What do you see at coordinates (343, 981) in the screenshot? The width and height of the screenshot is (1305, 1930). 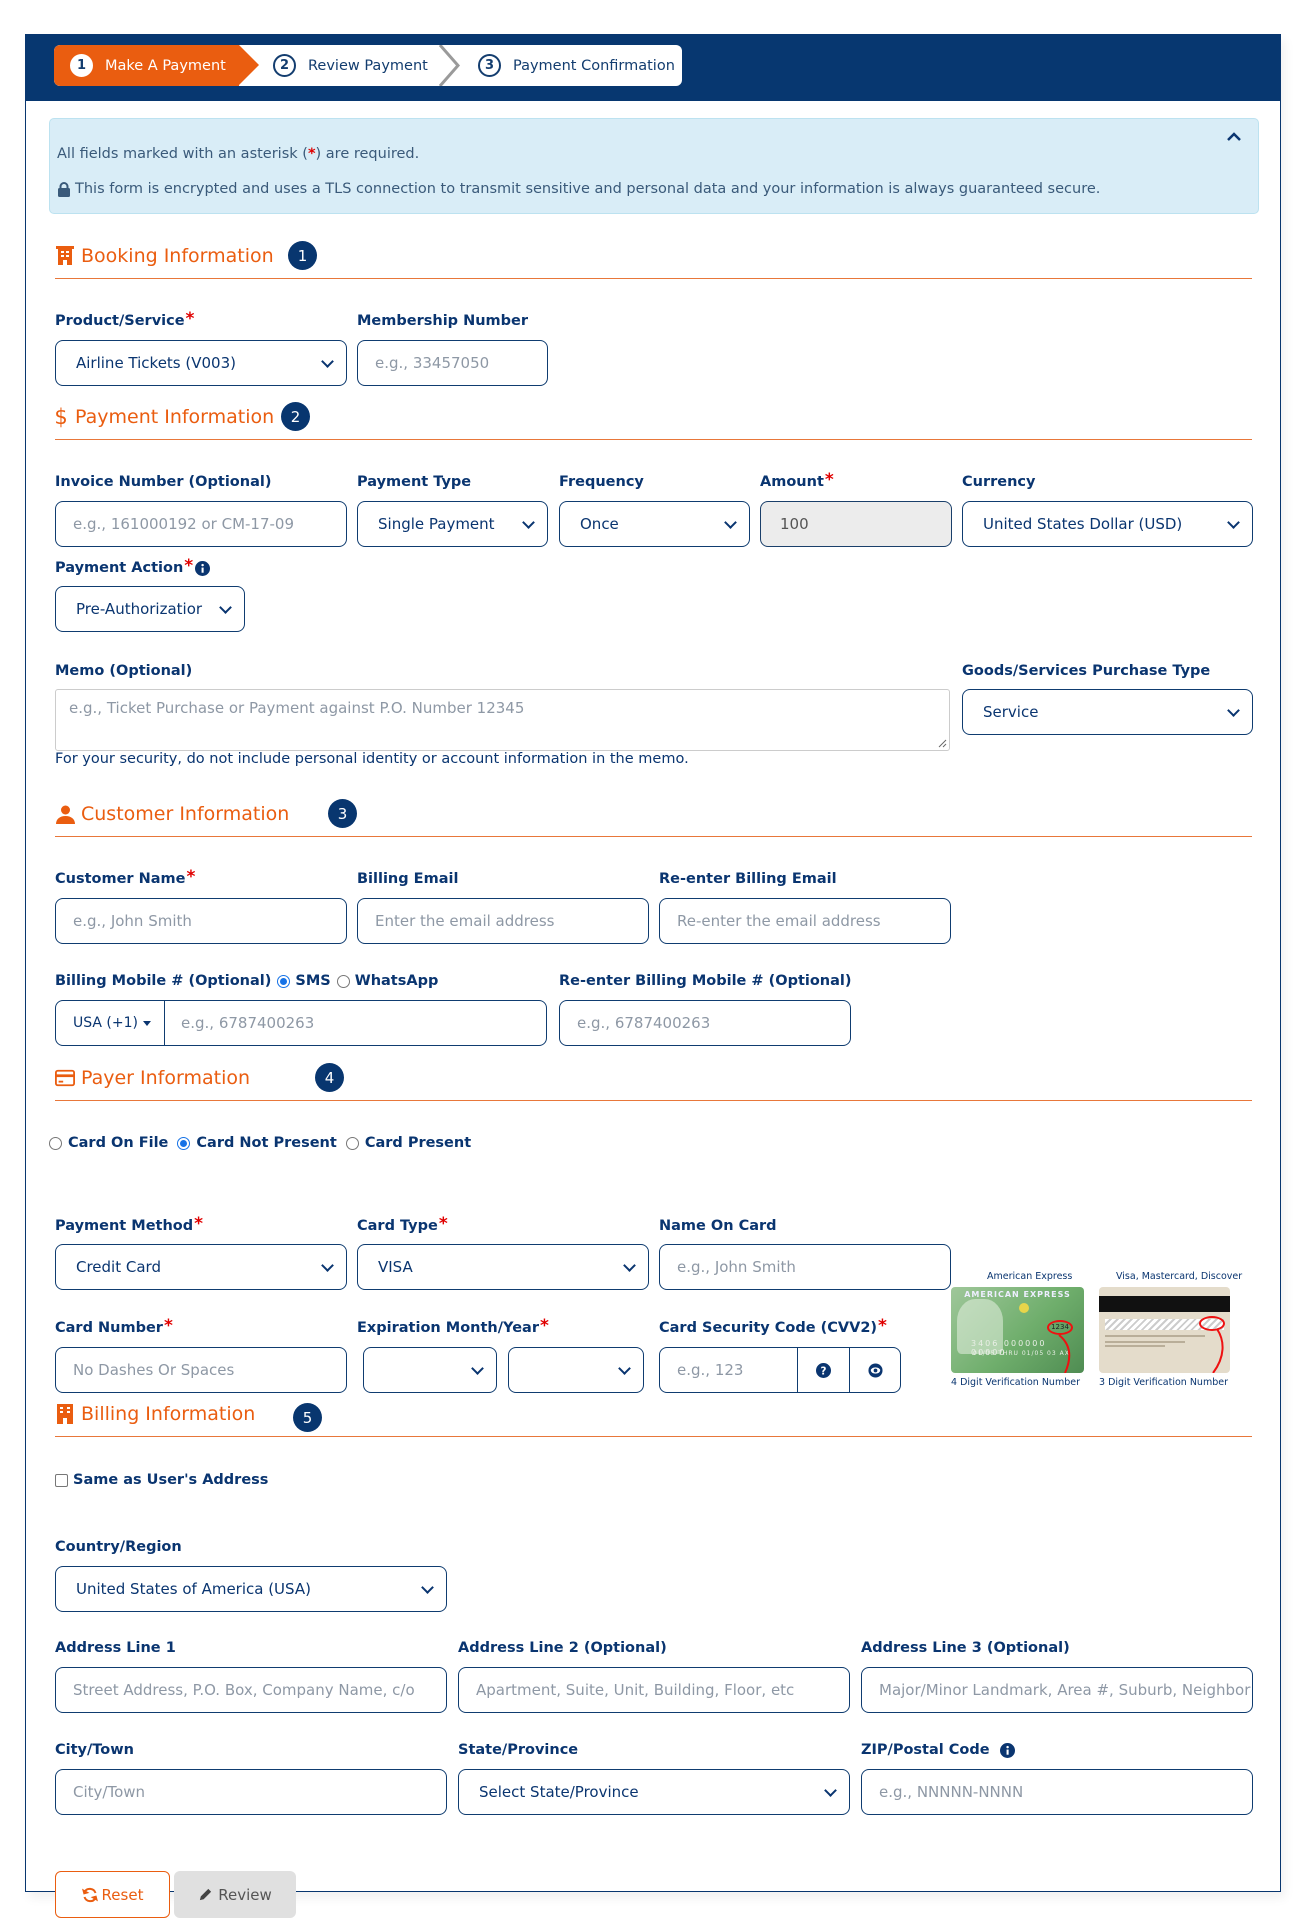 I see `whatsapp-radio` at bounding box center [343, 981].